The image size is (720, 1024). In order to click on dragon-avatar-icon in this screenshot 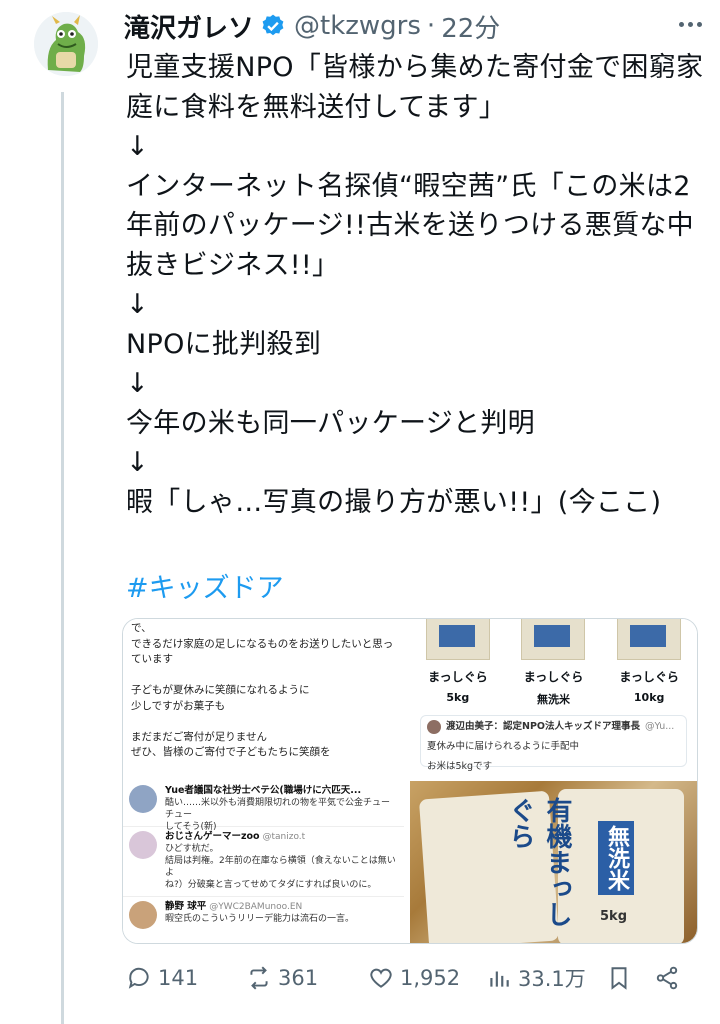, I will do `click(66, 44)`.